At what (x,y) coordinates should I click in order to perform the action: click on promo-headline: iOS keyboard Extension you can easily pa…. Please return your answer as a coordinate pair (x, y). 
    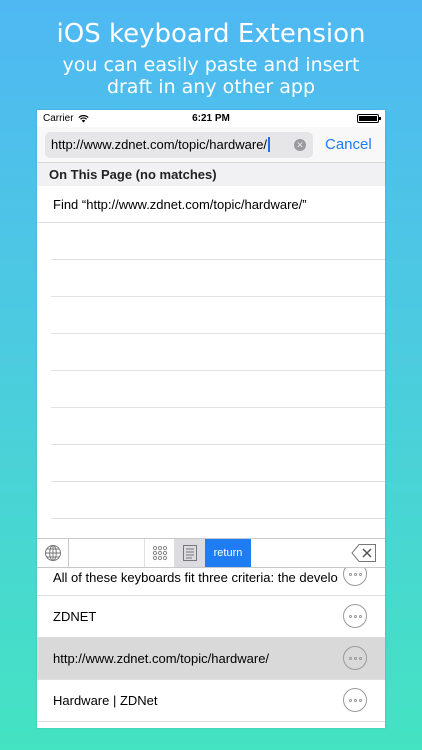
    Looking at the image, I should click on (211, 58).